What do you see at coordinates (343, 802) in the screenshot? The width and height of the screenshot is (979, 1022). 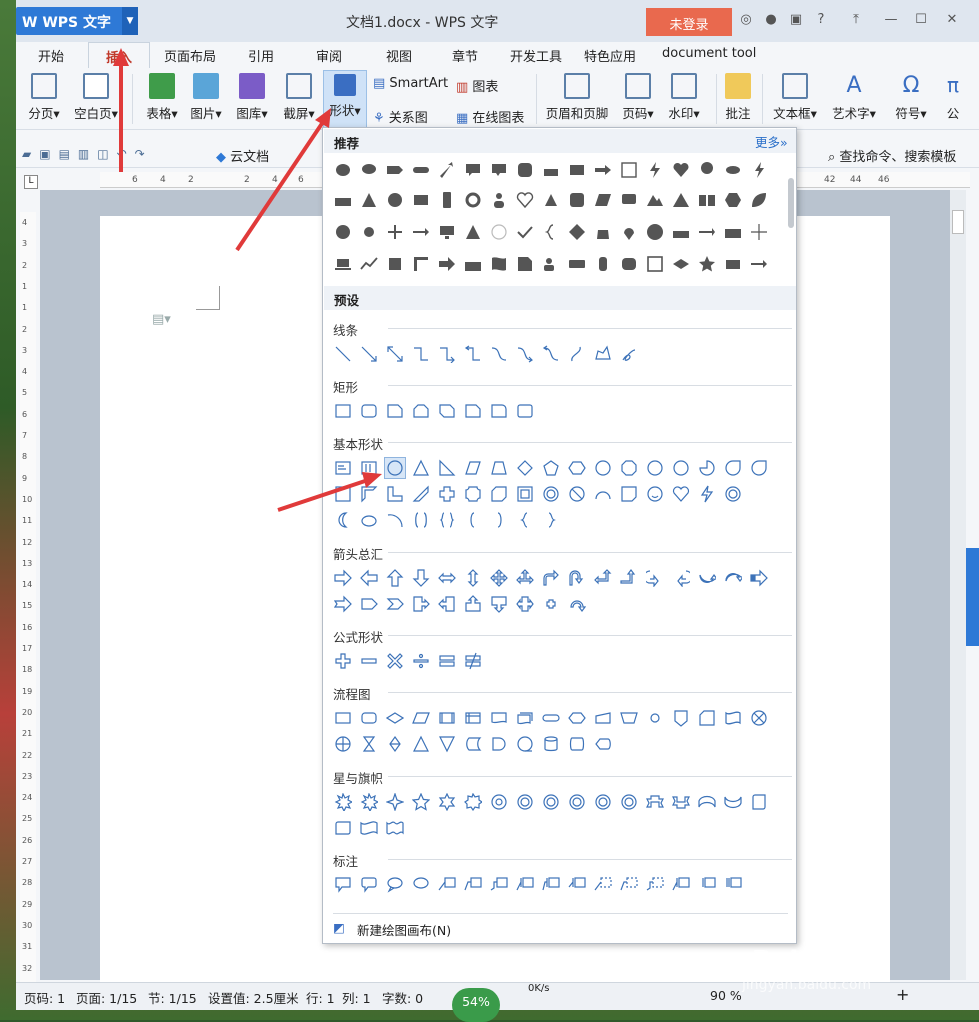 I see `shape-explosion1` at bounding box center [343, 802].